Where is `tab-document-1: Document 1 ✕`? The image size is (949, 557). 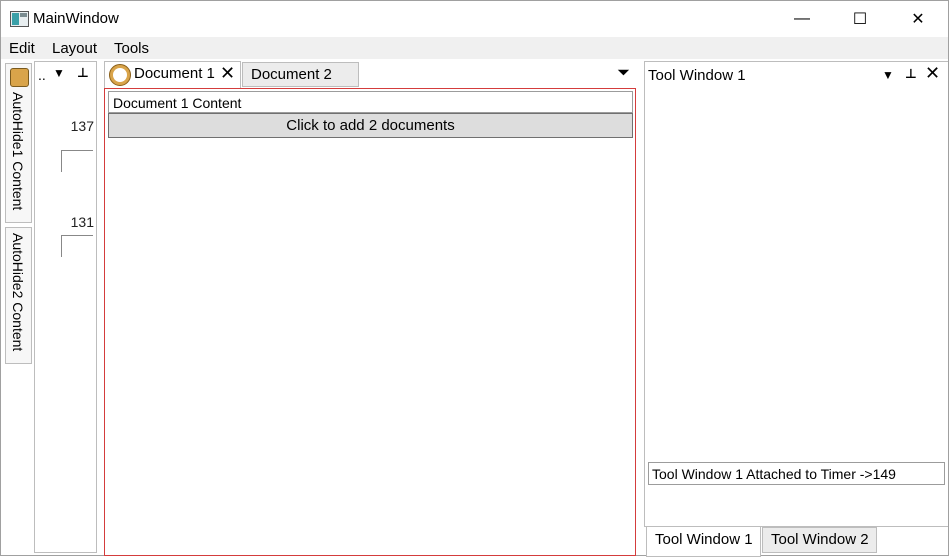 tab-document-1: Document 1 ✕ is located at coordinates (172, 75).